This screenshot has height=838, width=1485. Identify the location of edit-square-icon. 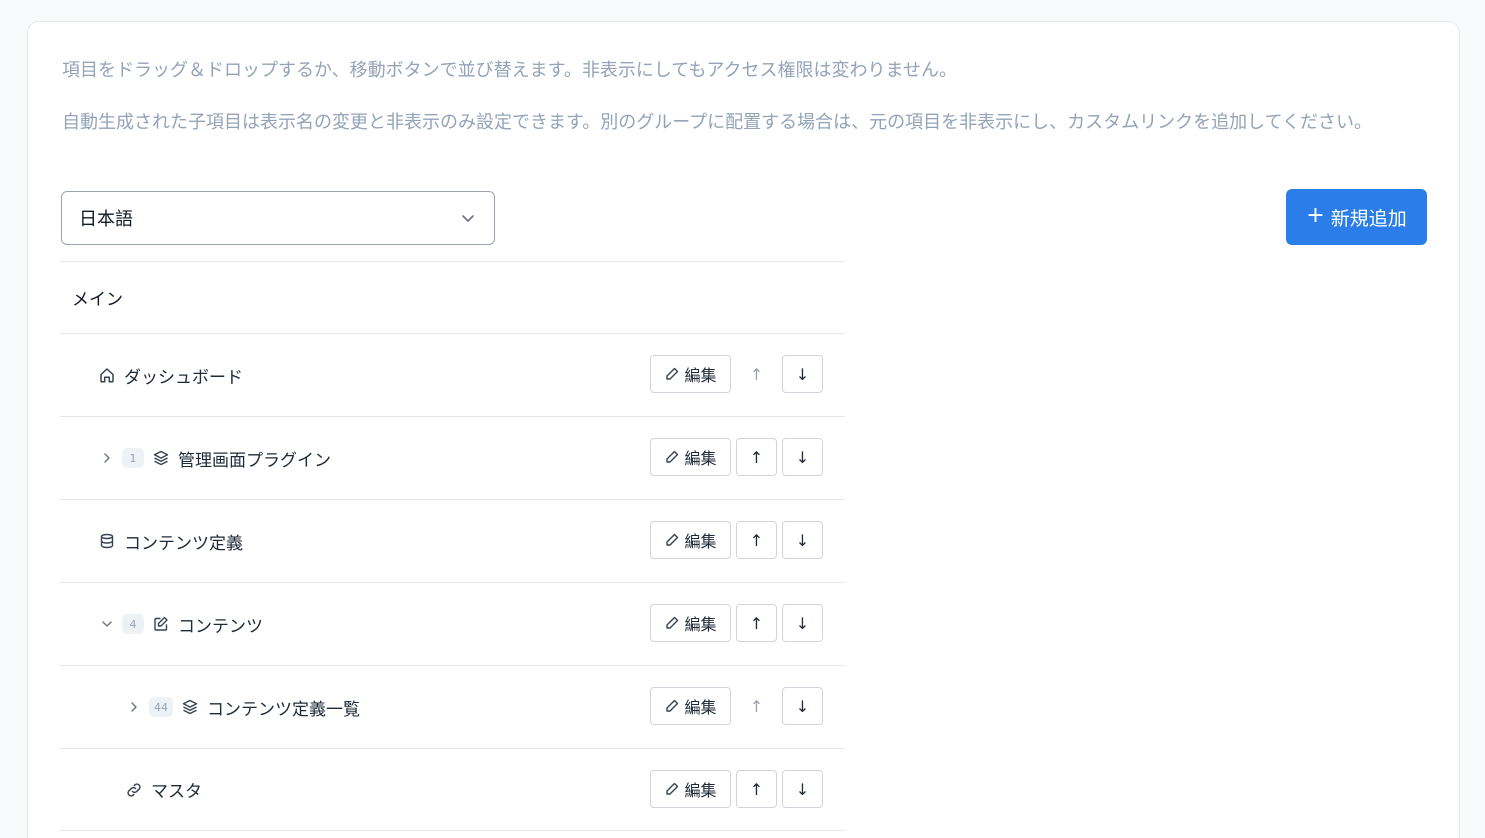
(161, 624).